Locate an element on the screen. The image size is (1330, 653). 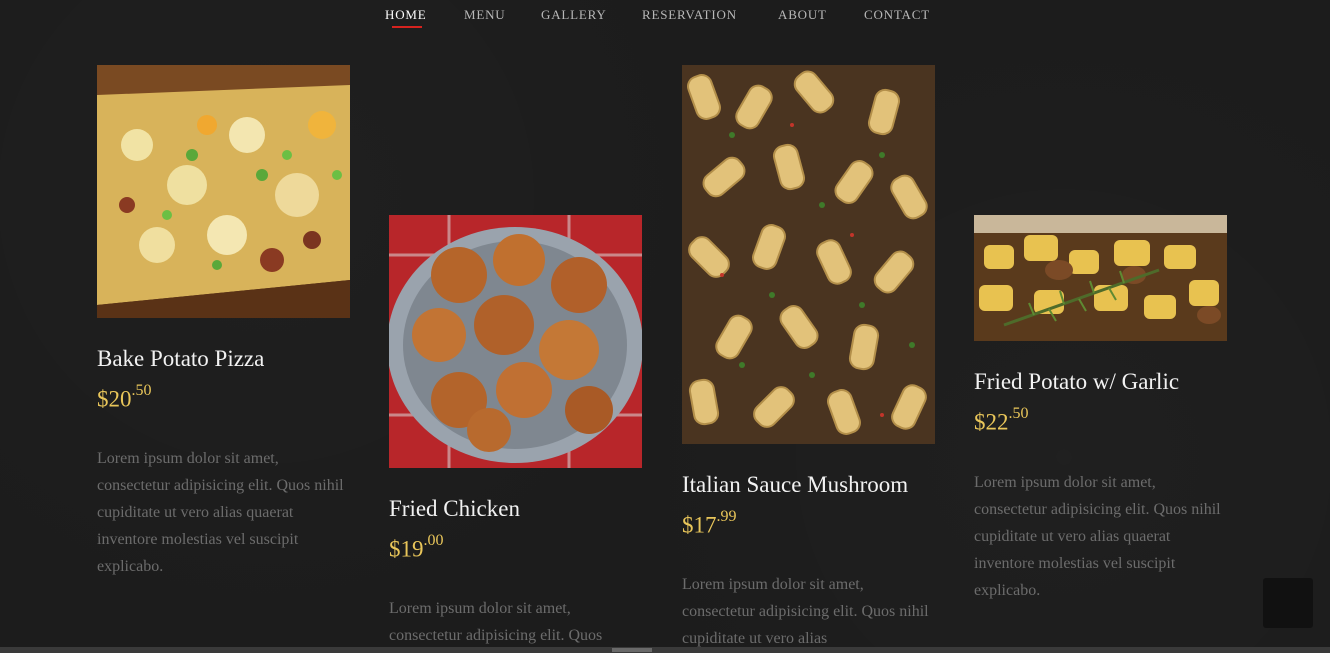
nav-reservation-link: RESERVATION is located at coordinates (689, 15).